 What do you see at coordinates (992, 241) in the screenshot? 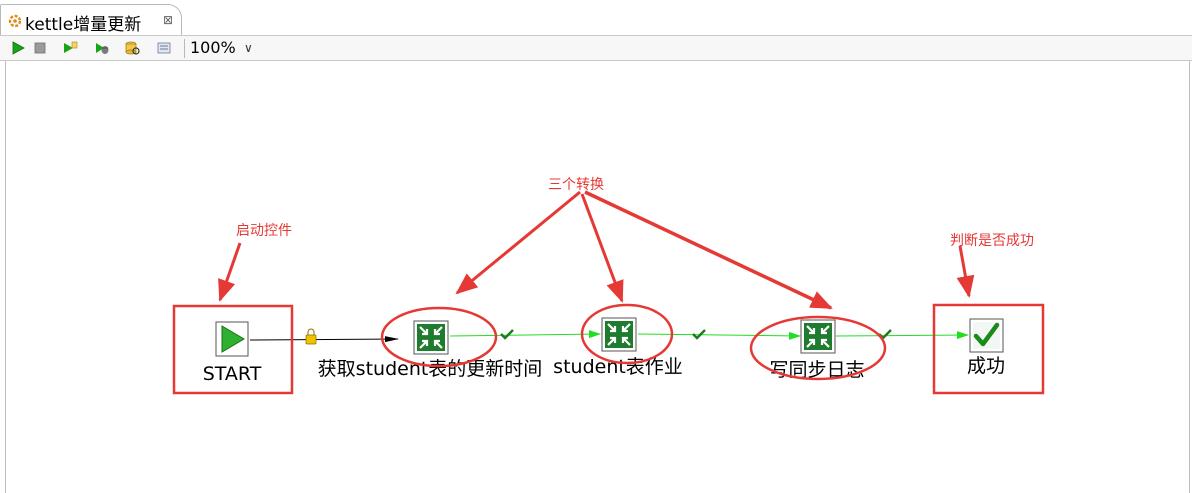
I see `annotation-label-success: 判断是否成功` at bounding box center [992, 241].